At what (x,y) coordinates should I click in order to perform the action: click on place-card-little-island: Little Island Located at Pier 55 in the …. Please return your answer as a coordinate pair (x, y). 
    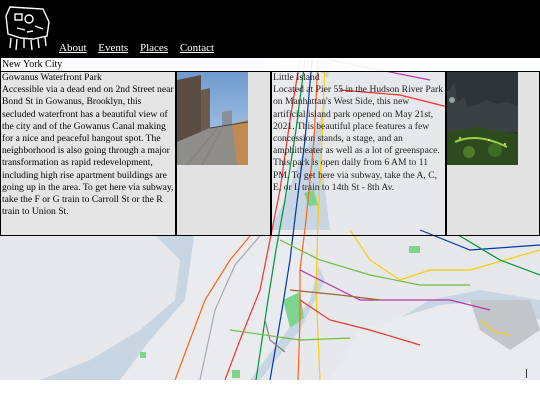
    Looking at the image, I should click on (358, 153).